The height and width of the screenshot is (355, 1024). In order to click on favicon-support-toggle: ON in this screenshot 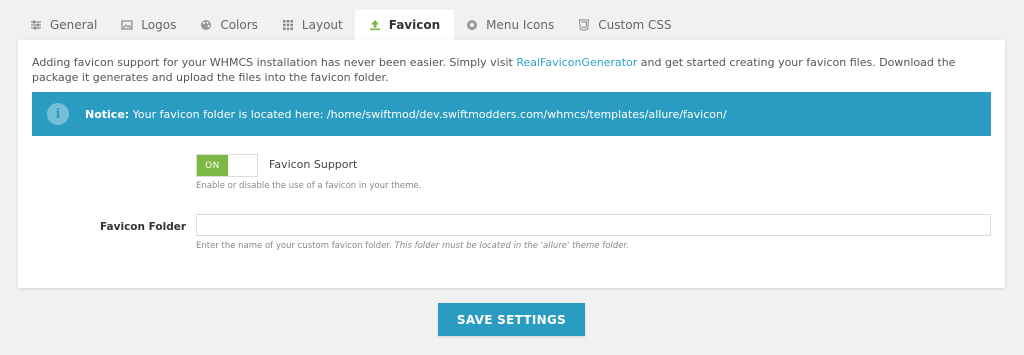, I will do `click(227, 165)`.